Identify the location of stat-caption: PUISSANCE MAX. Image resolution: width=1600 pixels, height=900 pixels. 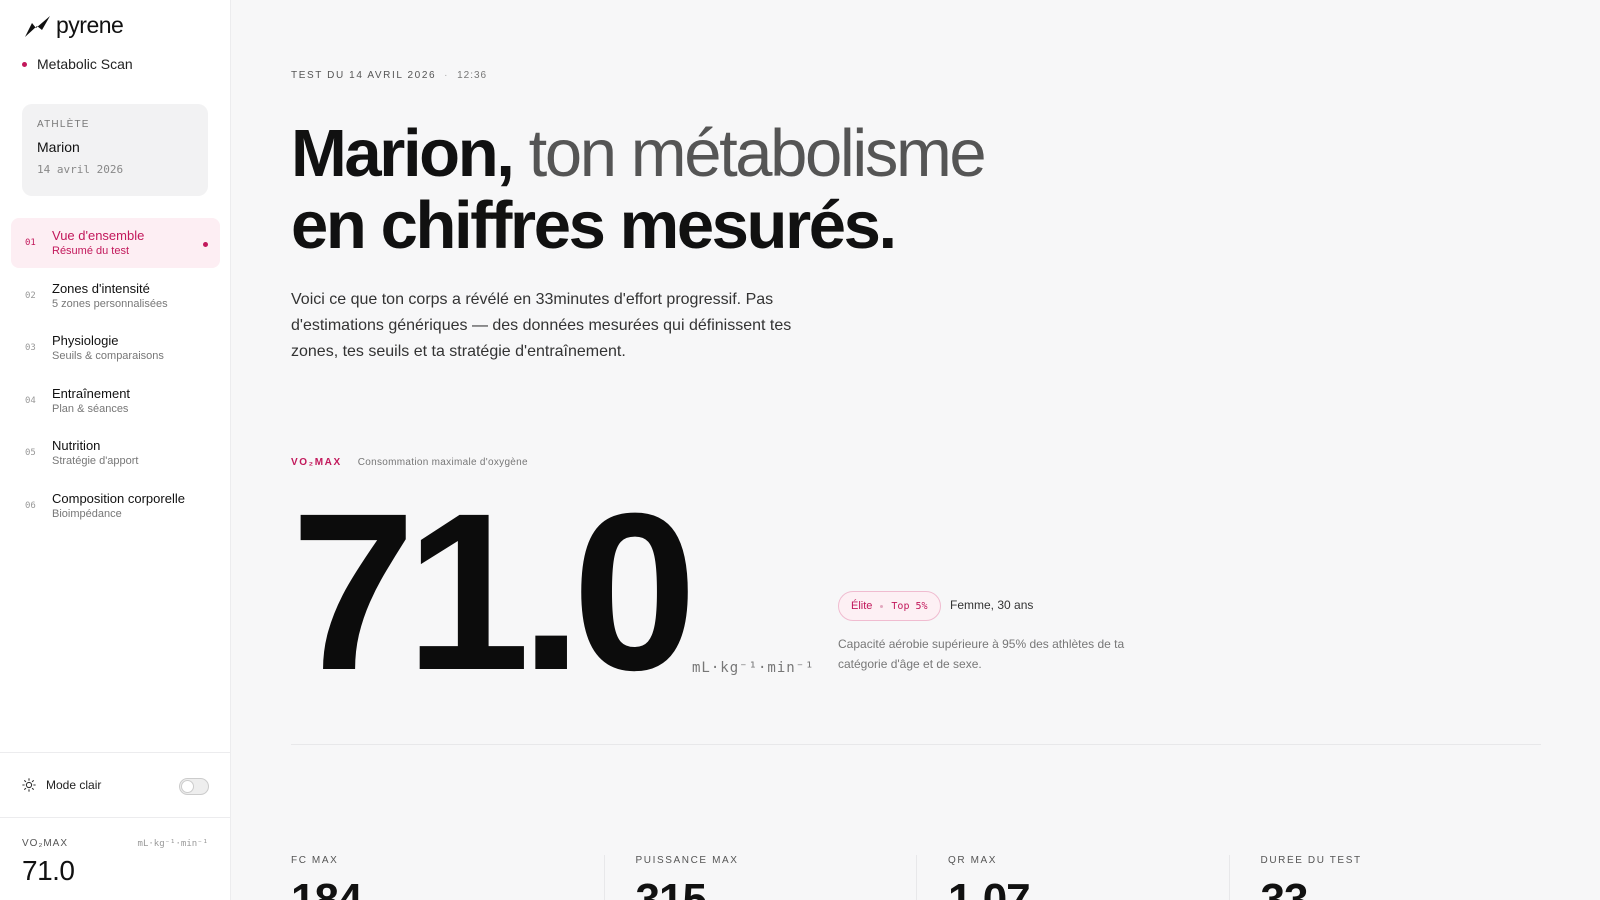
(687, 860).